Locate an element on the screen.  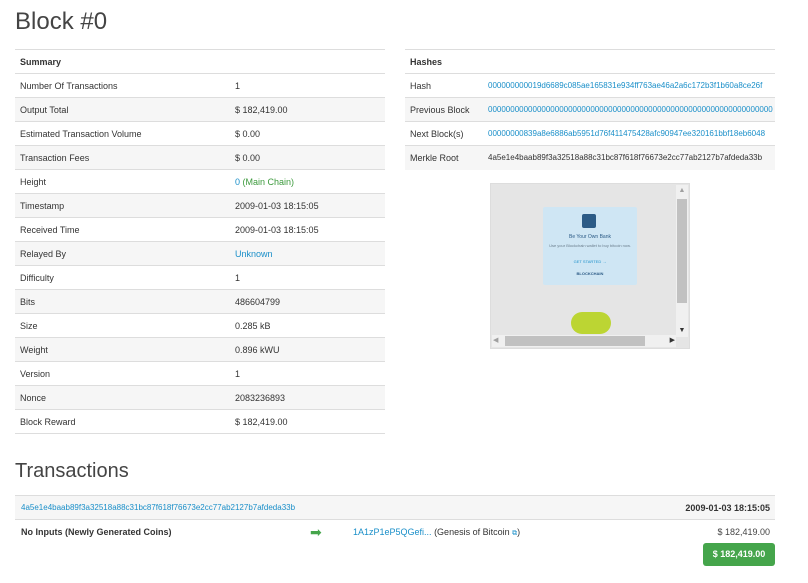
summary-header-row: Summary is located at coordinates (200, 61).